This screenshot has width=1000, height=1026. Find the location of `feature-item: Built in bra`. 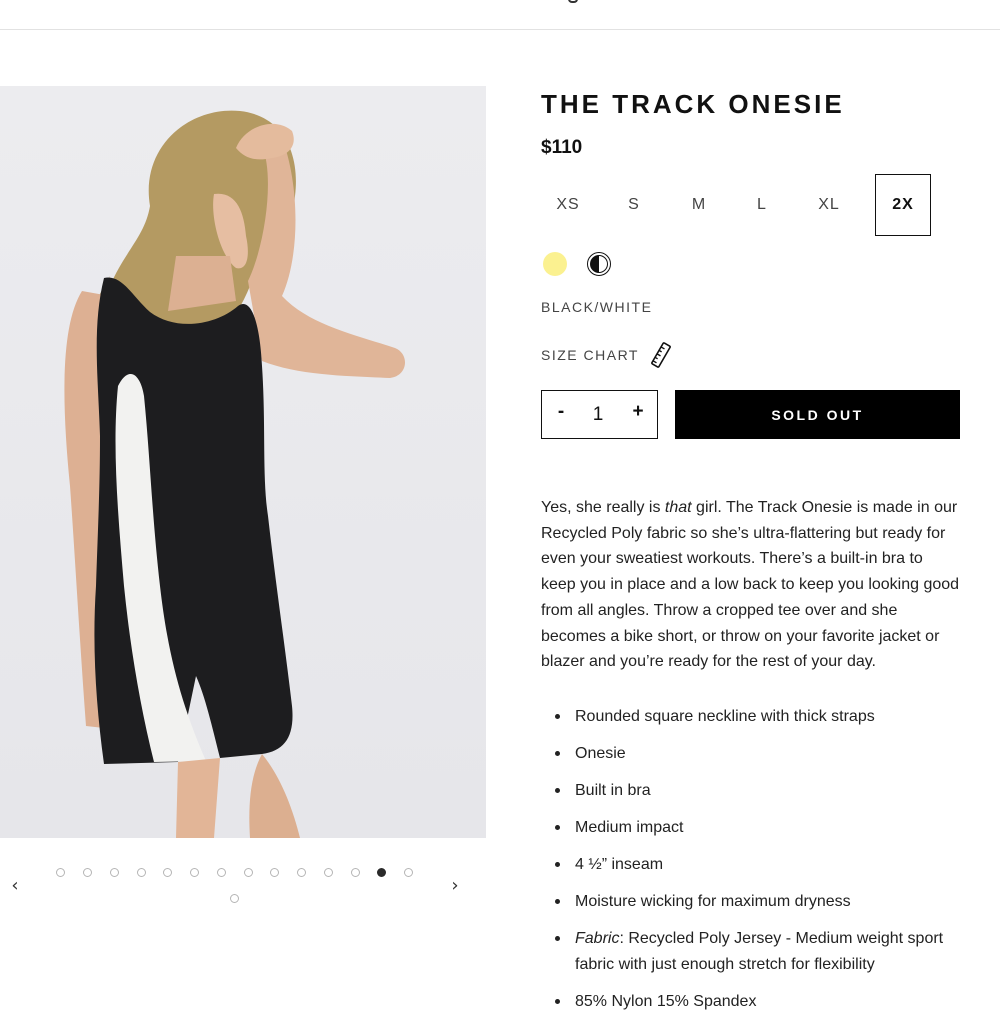

feature-item: Built in bra is located at coordinates (754, 791).